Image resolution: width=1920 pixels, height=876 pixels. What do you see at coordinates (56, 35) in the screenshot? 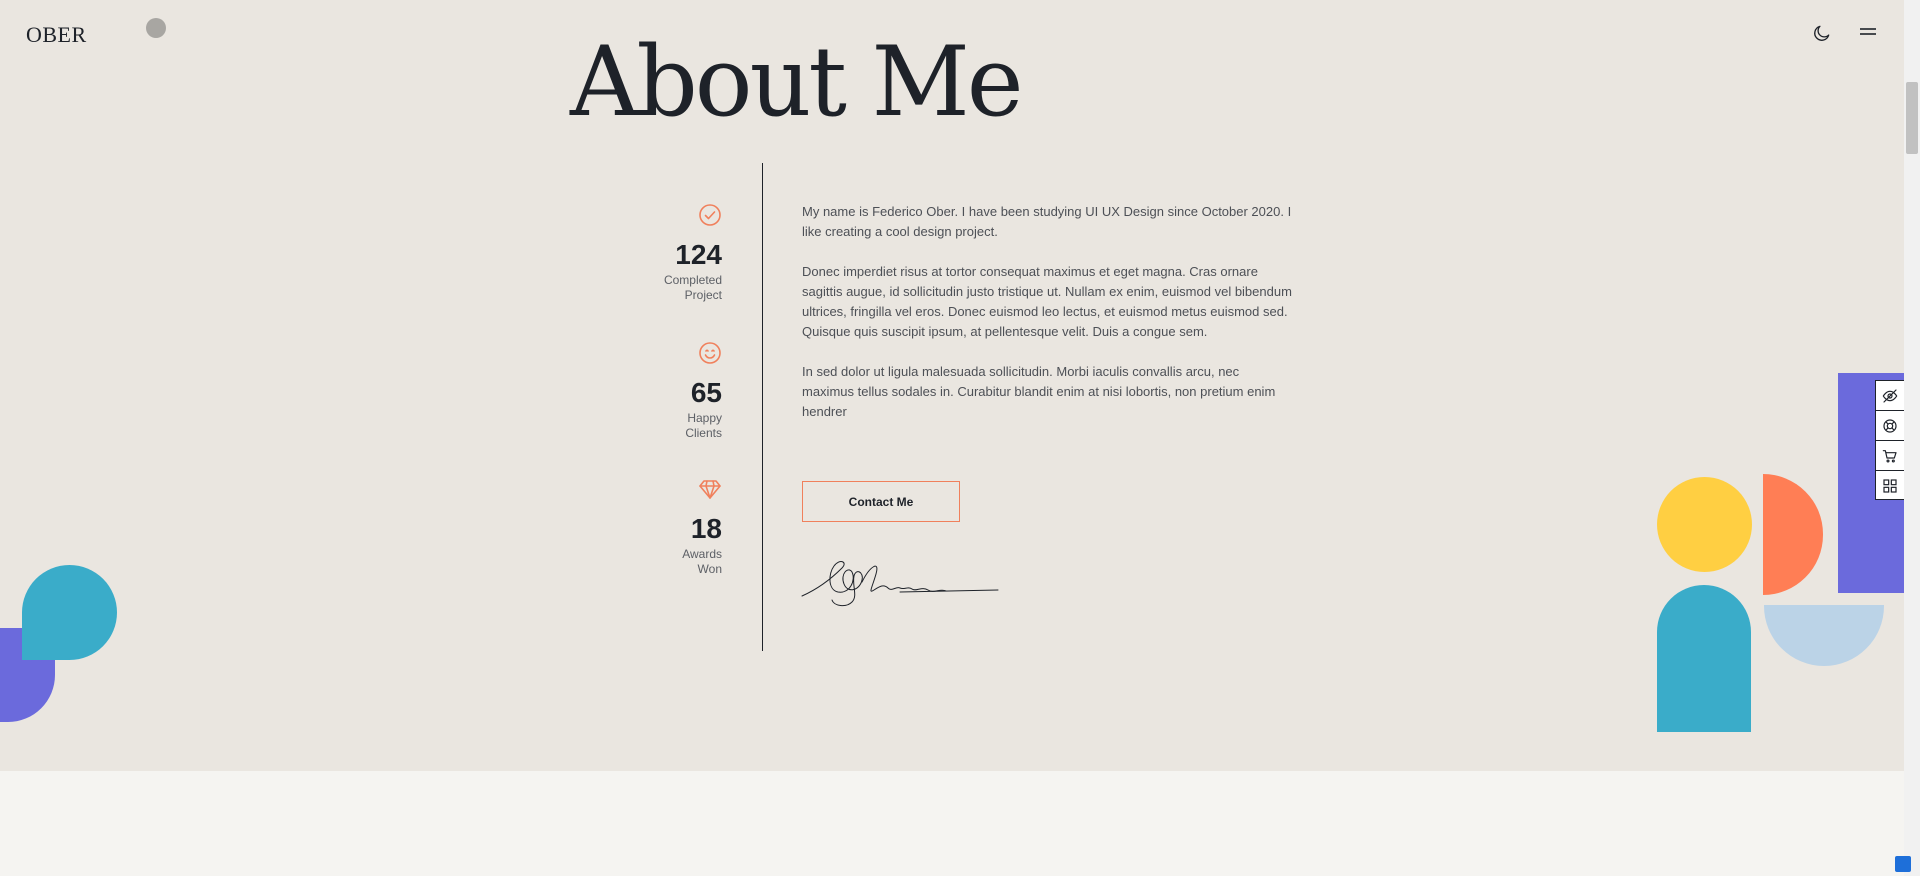
I see `site-logo: OBER` at bounding box center [56, 35].